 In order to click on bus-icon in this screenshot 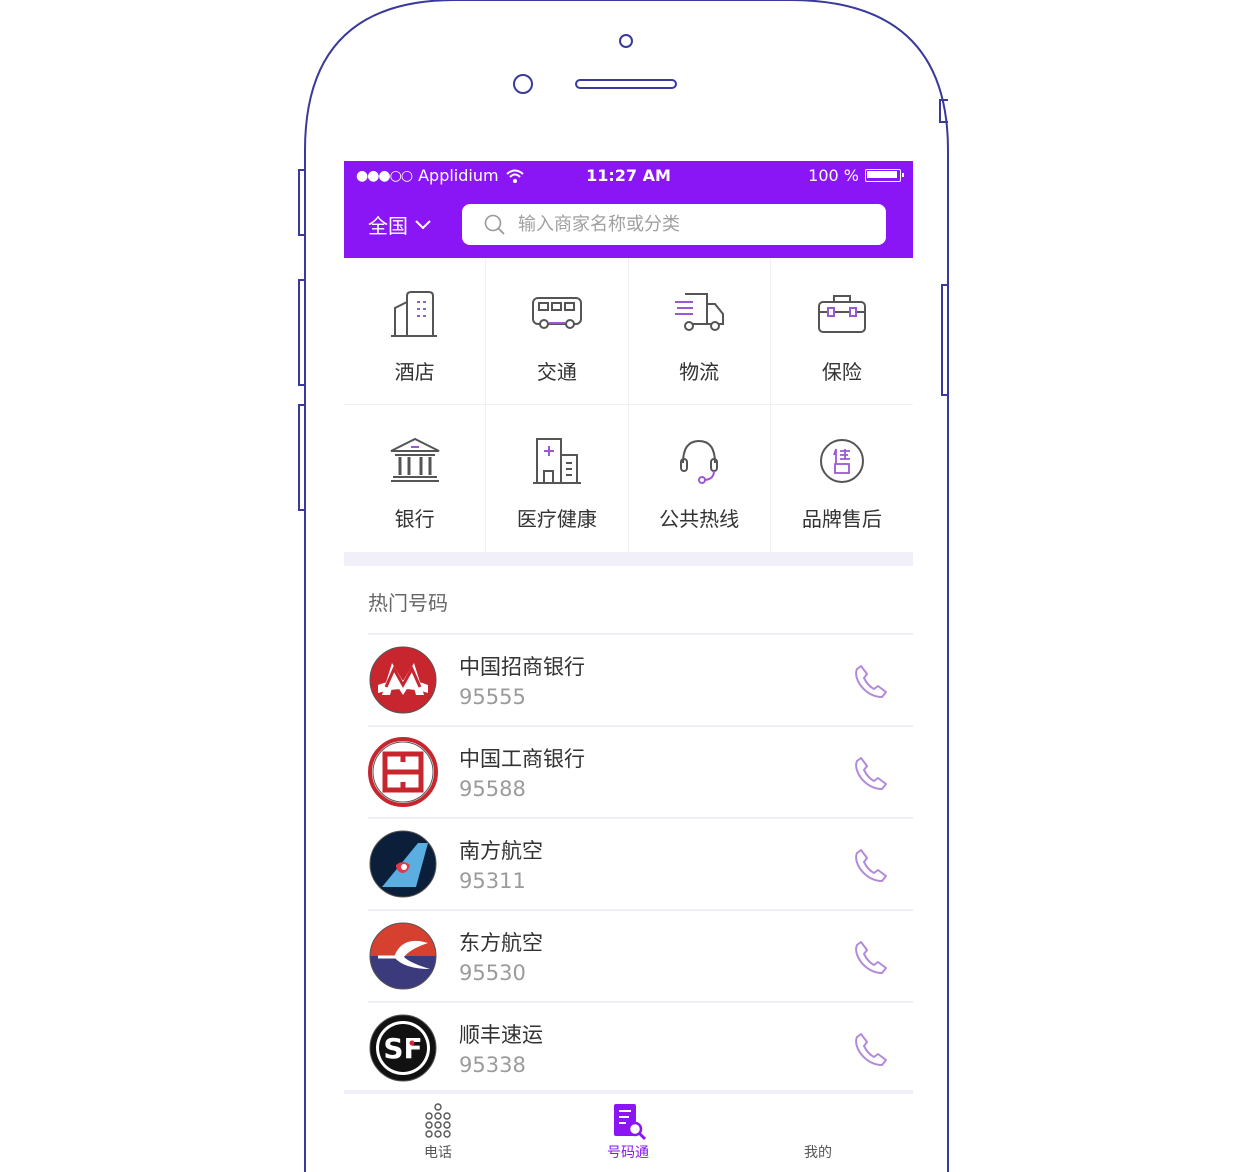, I will do `click(556, 313)`.